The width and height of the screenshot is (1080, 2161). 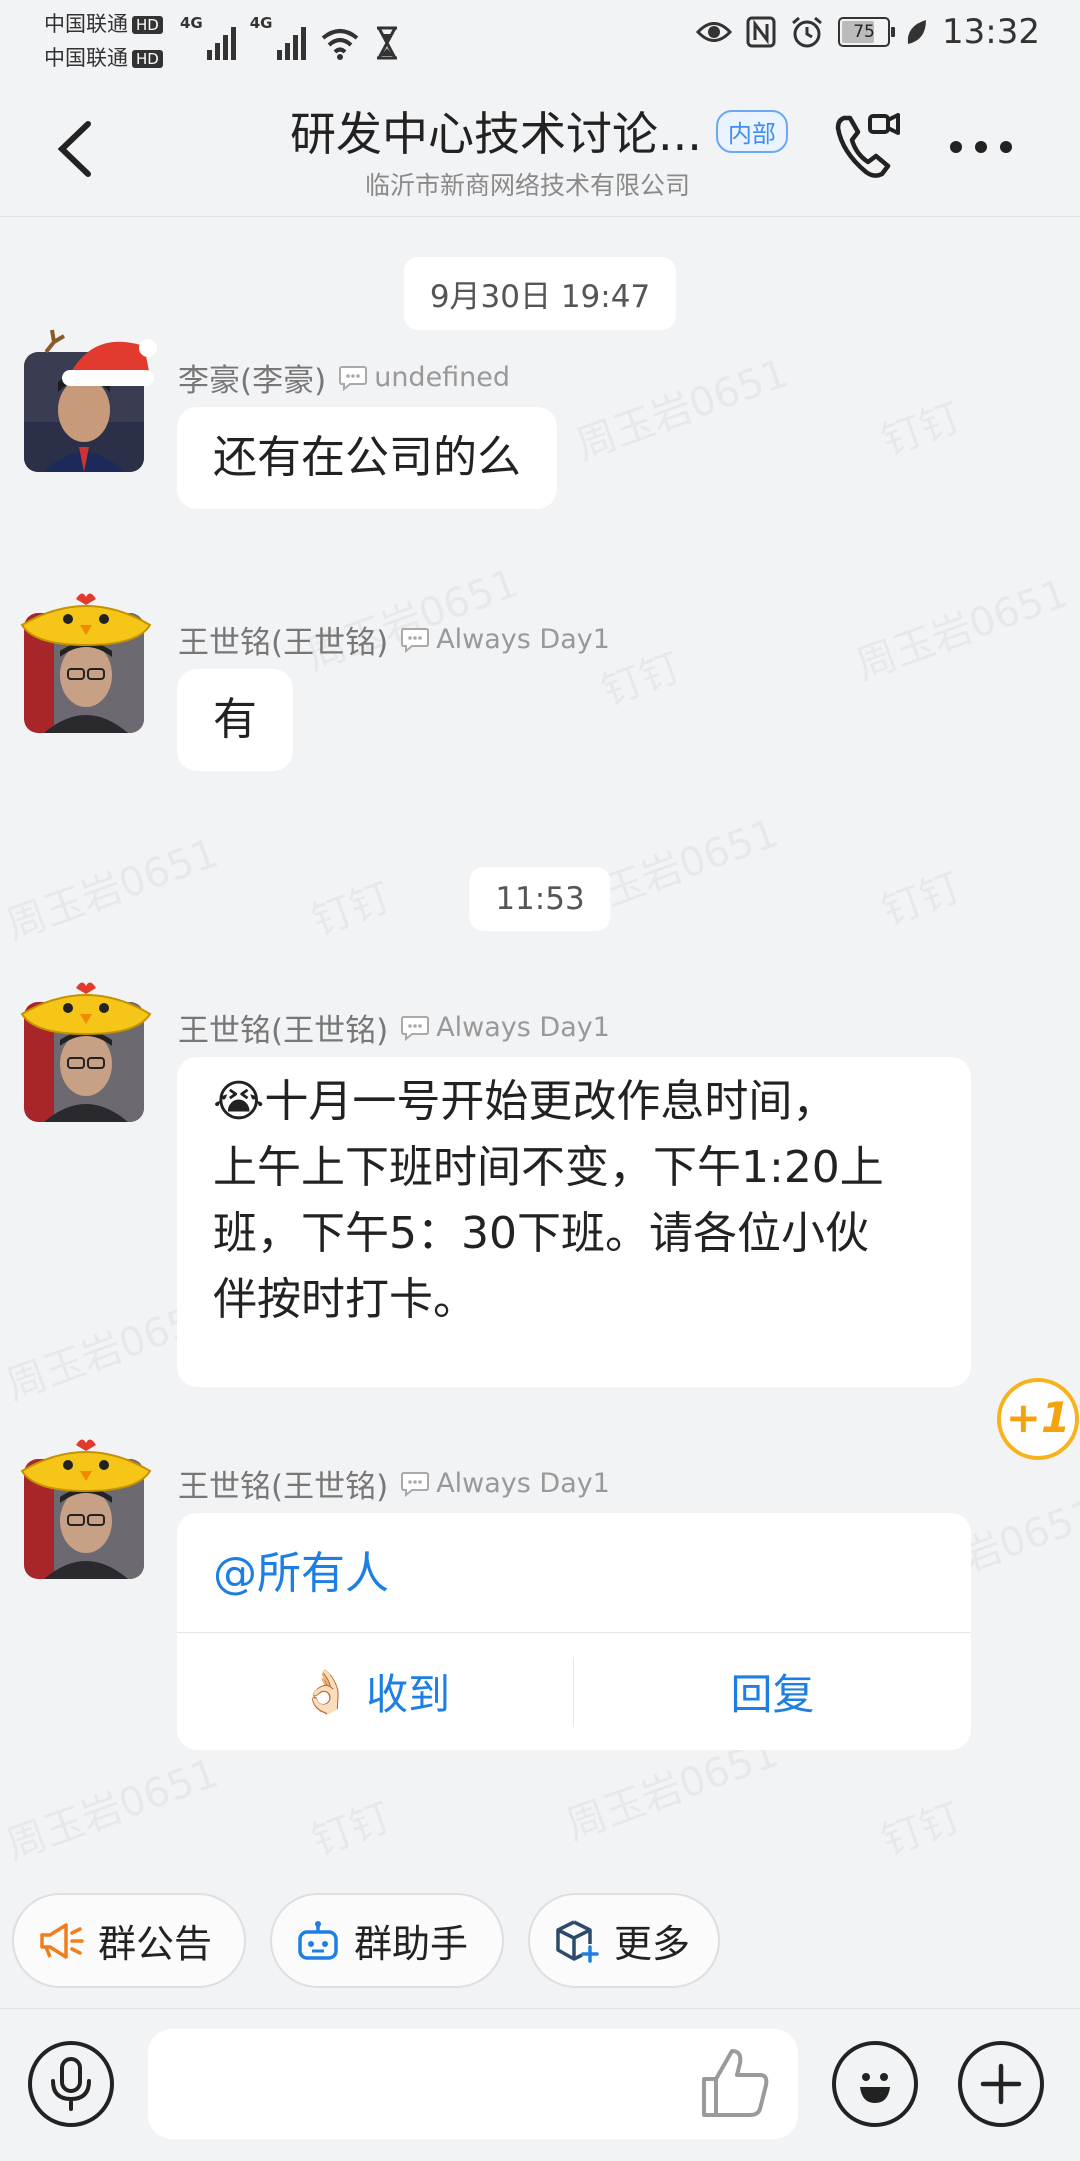 I want to click on quick-action-label: 群公告, so click(x=155, y=1944).